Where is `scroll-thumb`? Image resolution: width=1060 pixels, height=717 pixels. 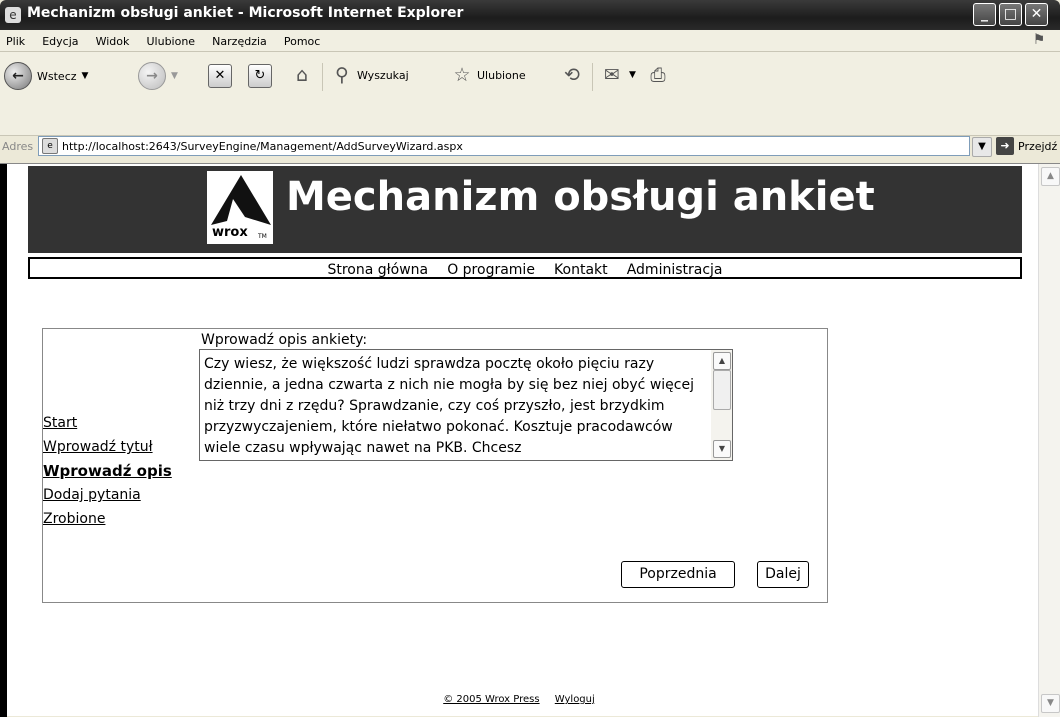
scroll-thumb is located at coordinates (722, 390).